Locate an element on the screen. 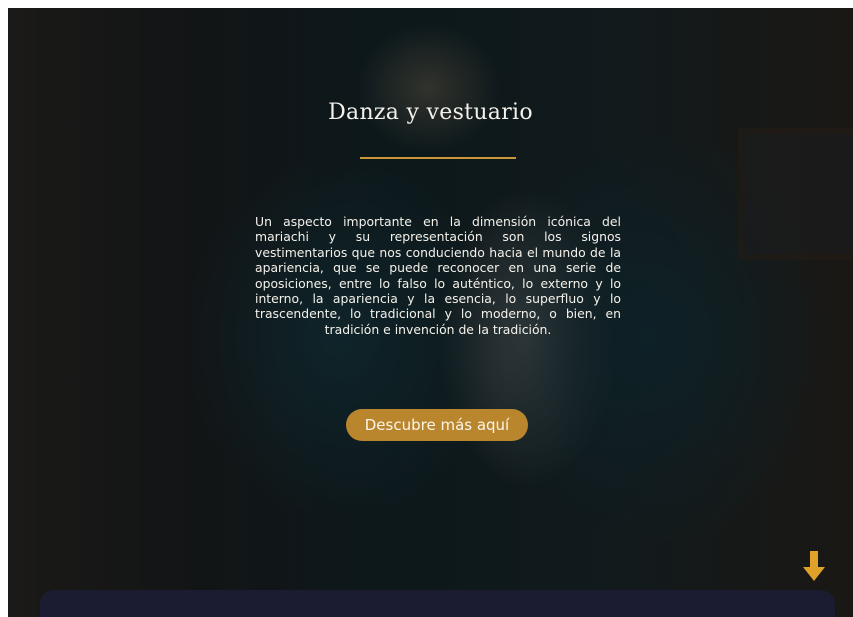 The height and width of the screenshot is (617, 853). section-title: Danza y vestuario is located at coordinates (430, 112).